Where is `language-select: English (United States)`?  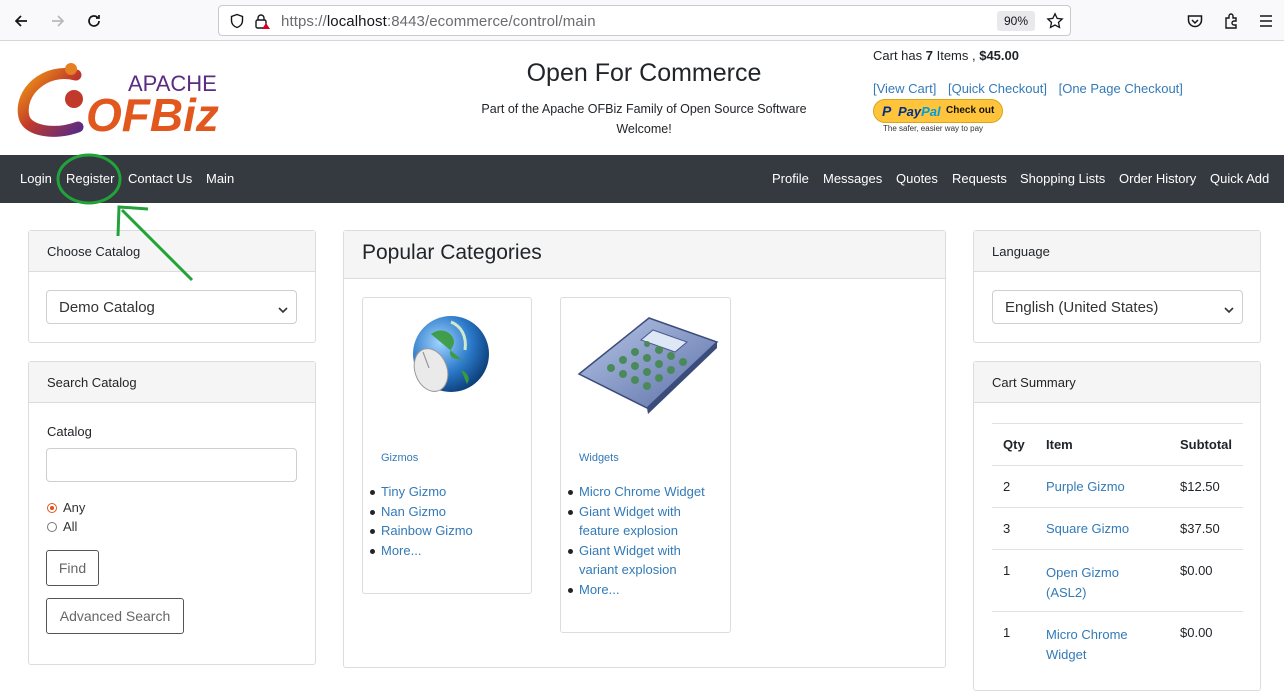 language-select: English (United States) is located at coordinates (1117, 307).